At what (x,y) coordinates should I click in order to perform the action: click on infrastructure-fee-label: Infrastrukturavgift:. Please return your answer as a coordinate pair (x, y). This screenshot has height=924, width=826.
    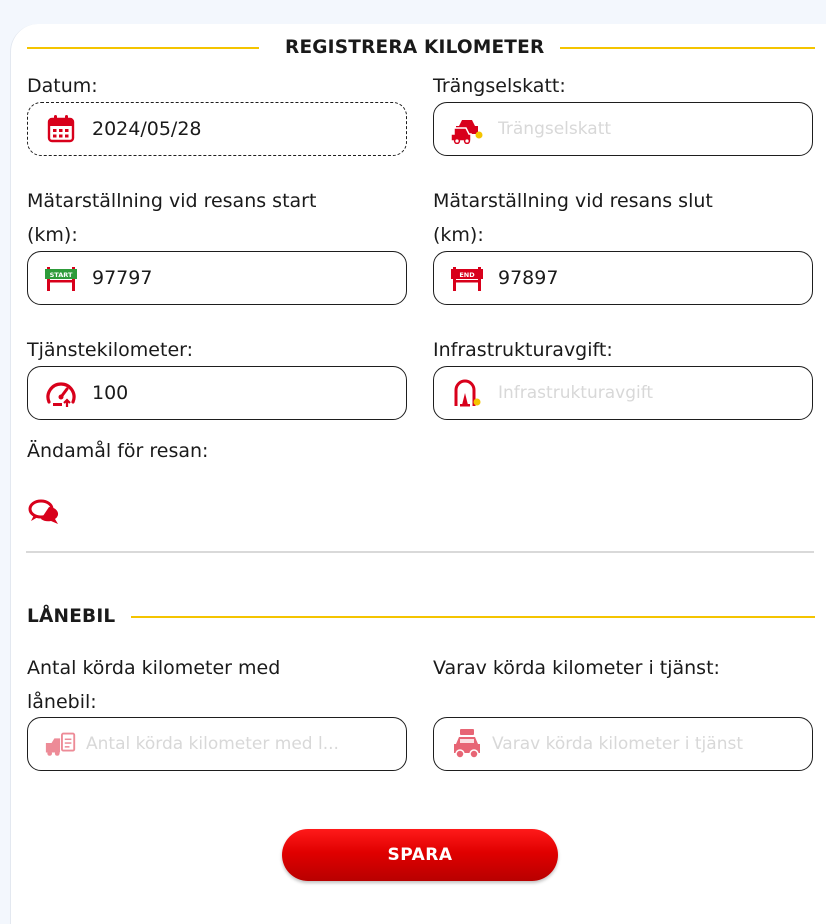
    Looking at the image, I should click on (523, 350).